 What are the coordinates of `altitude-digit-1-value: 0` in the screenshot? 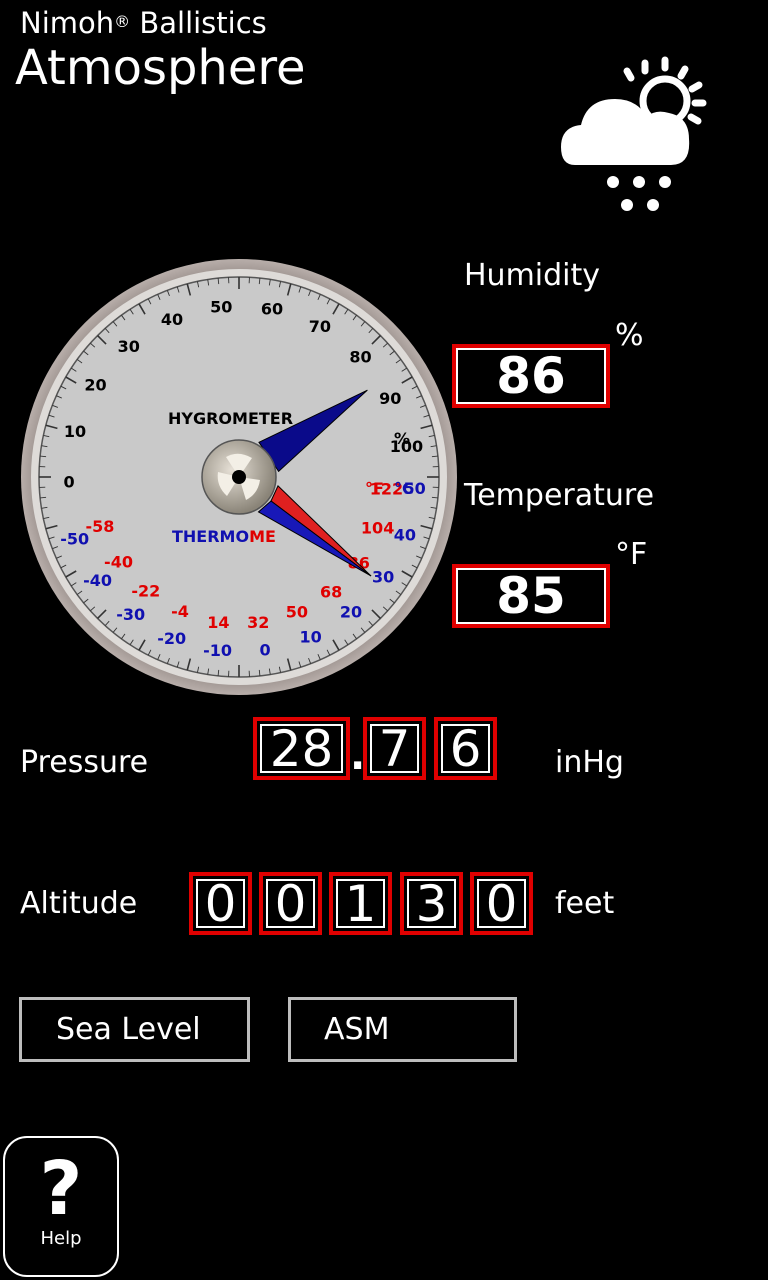 It's located at (220, 903).